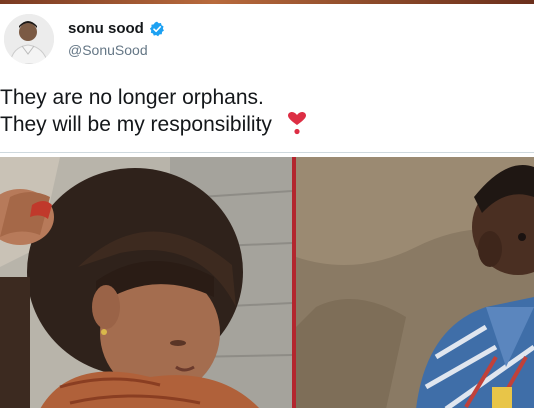  I want to click on tweet-header: sonu sood @SonuSood, so click(267, 42).